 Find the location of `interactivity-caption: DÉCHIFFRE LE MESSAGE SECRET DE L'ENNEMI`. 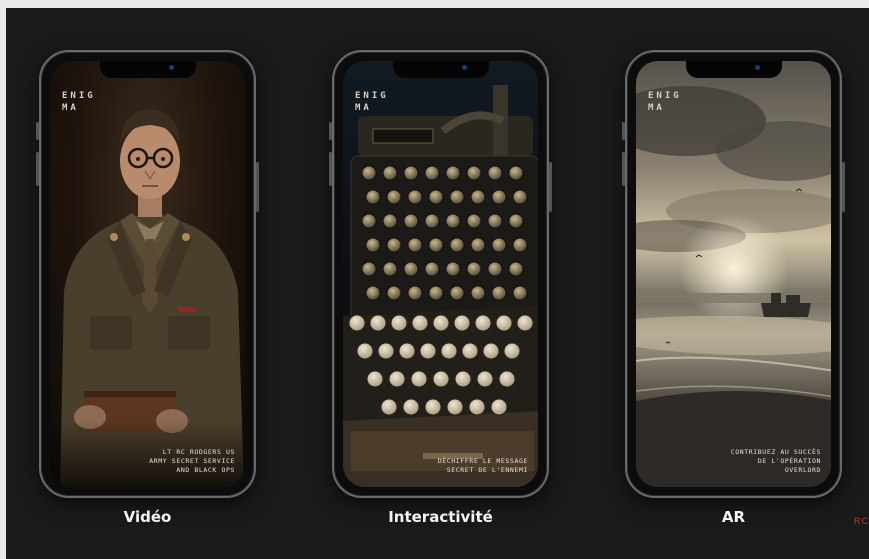

interactivity-caption: DÉCHIFFRE LE MESSAGE SECRET DE L'ENNEMI is located at coordinates (453, 466).